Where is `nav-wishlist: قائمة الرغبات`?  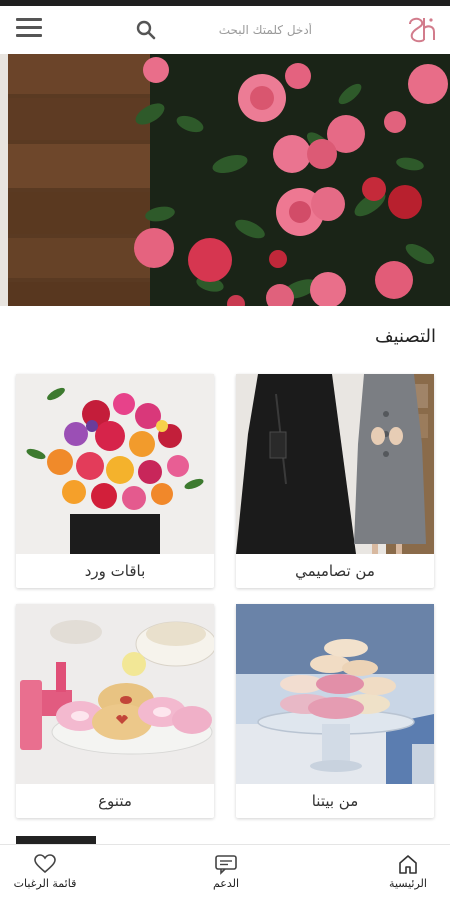 nav-wishlist: قائمة الرغبات is located at coordinates (45, 872).